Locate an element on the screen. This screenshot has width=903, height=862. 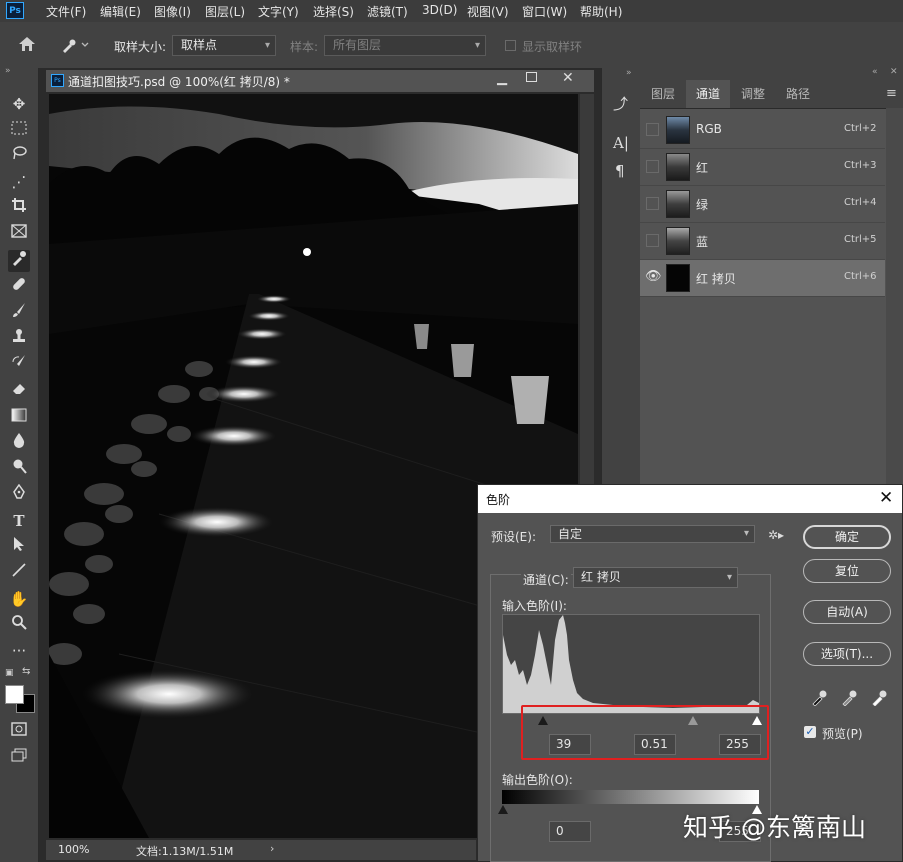
sample-size-select: 取样点 ▾ is located at coordinates (224, 45).